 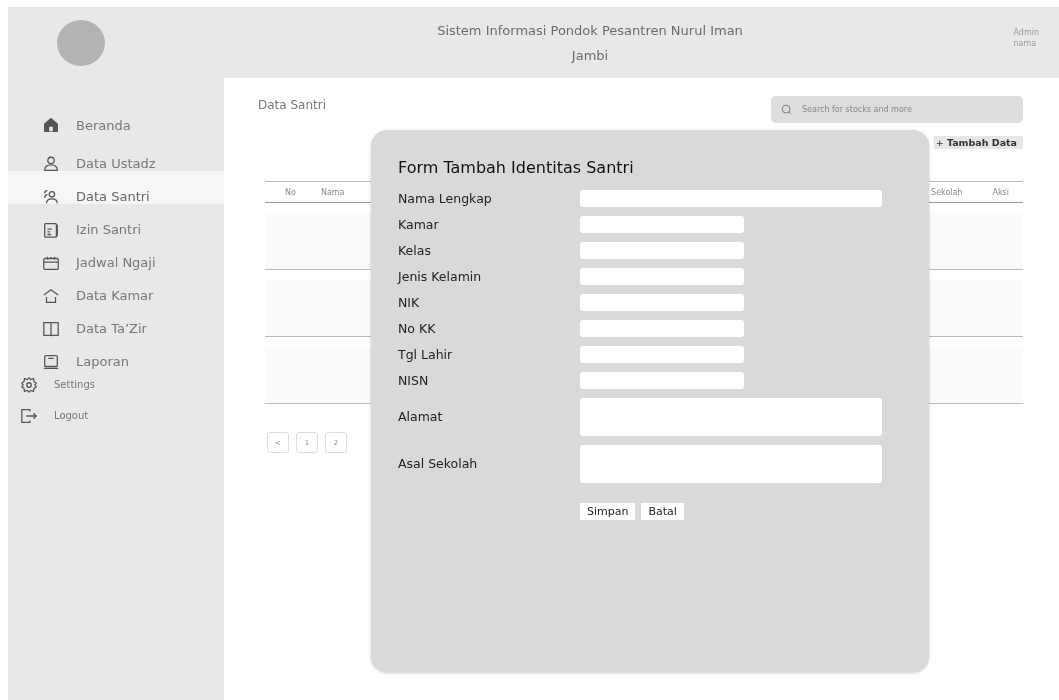 I want to click on app-title: Sistem Informasi Pondok Pesantren Nurul Iman Jambi, so click(x=590, y=43).